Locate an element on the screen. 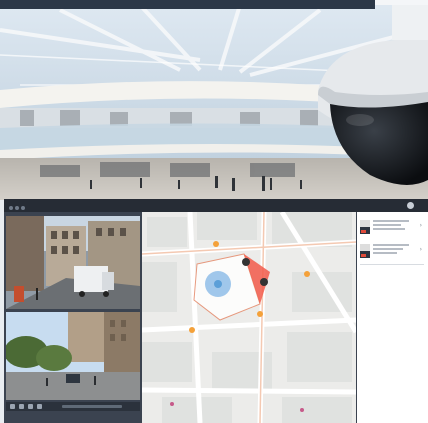 The height and width of the screenshot is (423, 428). record-icon is located at coordinates (30, 406).